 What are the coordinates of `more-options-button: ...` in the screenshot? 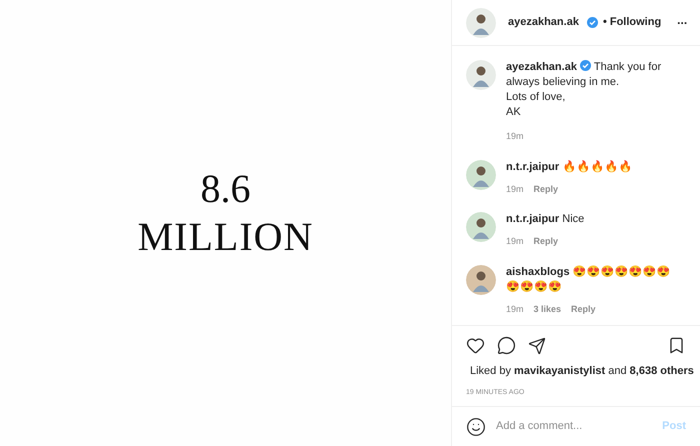 It's located at (682, 23).